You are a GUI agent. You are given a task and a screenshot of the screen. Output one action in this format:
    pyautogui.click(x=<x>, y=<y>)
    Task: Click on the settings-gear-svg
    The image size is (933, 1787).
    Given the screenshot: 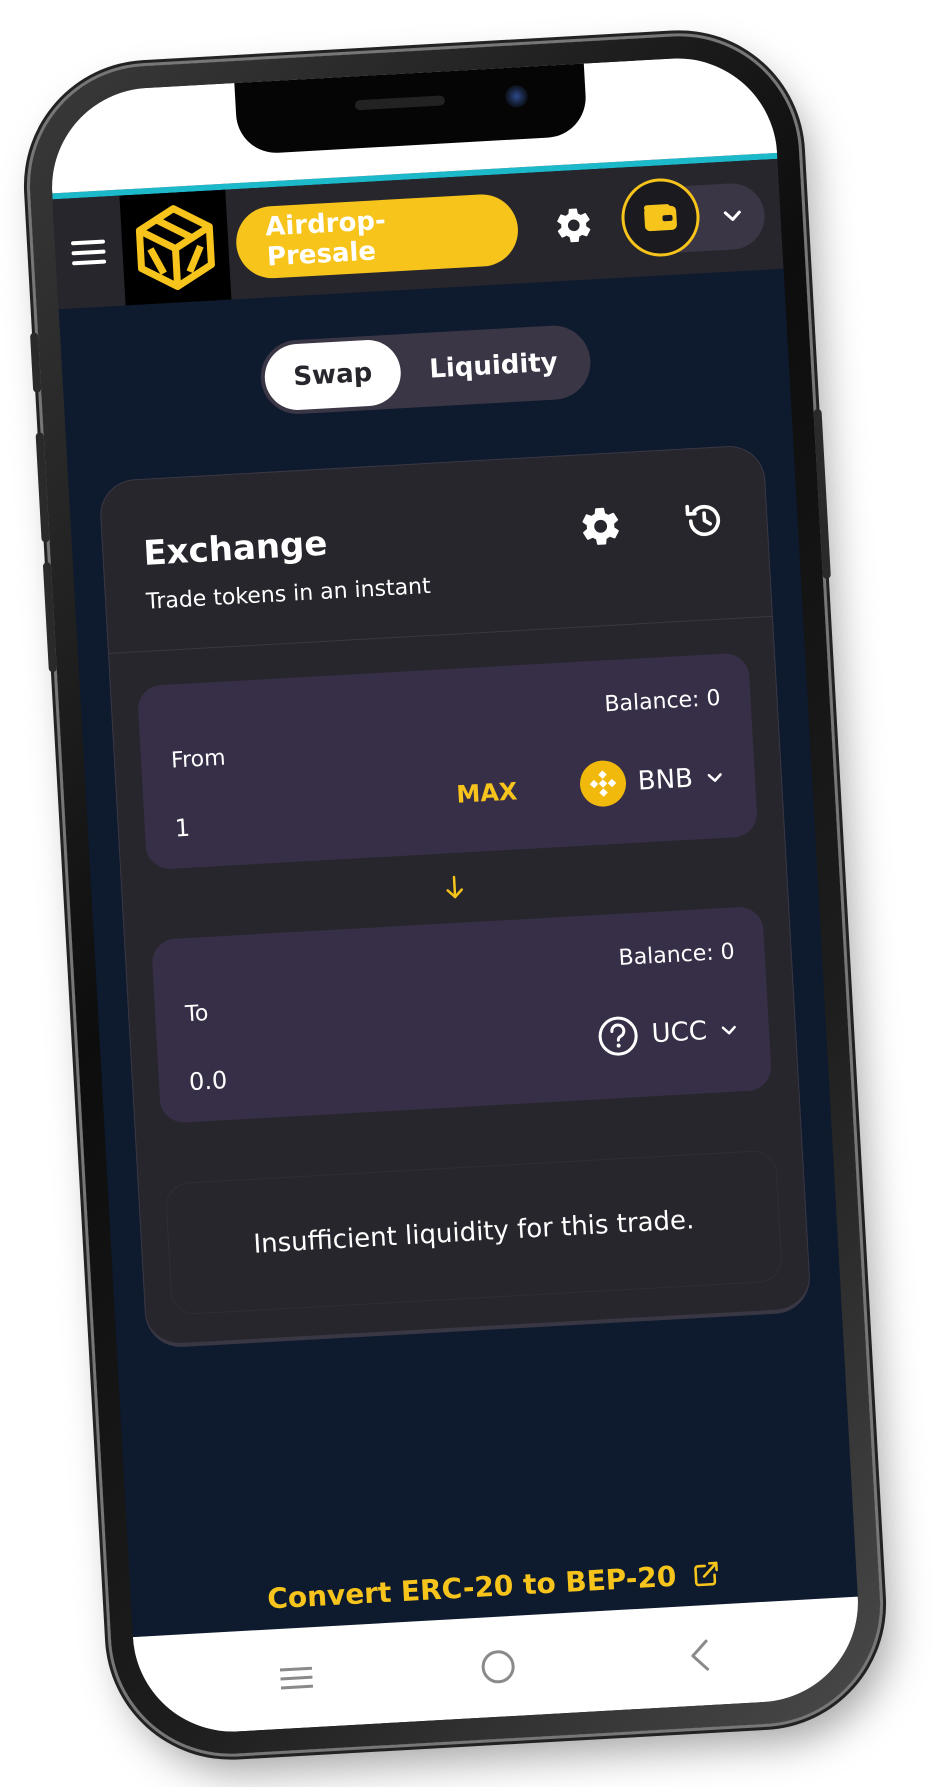 What is the action you would take?
    pyautogui.click(x=600, y=526)
    